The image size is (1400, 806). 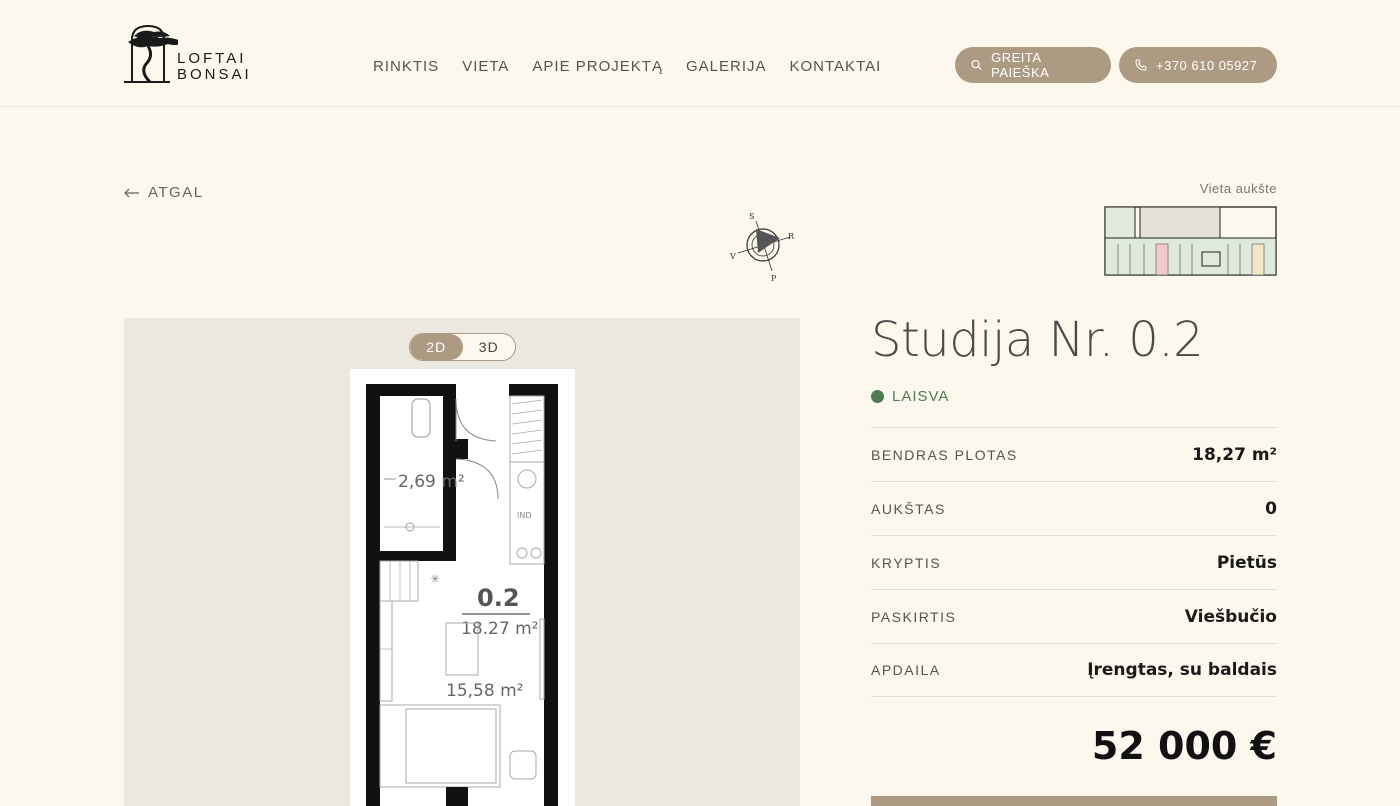 I want to click on arrow-left-icon, so click(x=131, y=192).